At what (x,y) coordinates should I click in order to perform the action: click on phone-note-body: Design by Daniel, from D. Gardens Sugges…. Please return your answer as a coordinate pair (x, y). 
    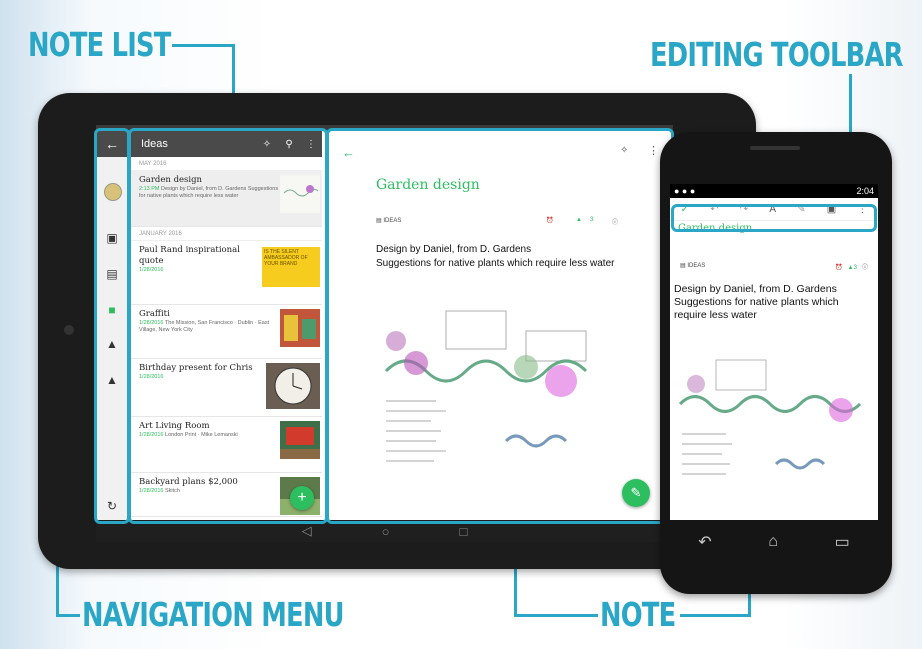
    Looking at the image, I should click on (774, 296).